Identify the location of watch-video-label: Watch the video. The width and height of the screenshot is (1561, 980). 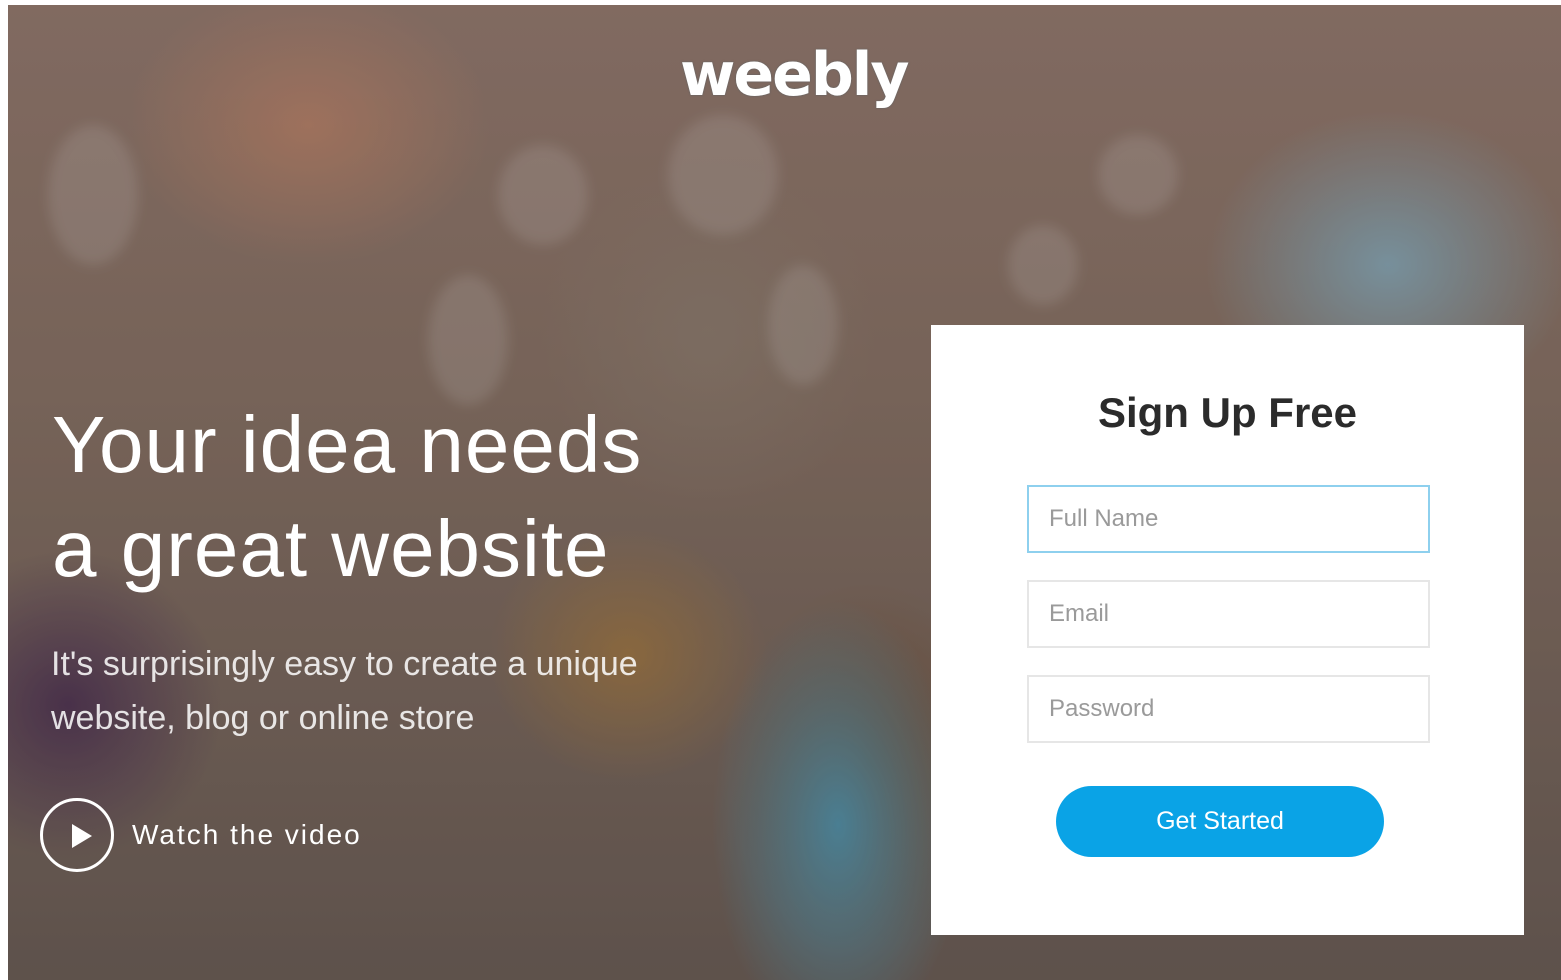
(247, 835).